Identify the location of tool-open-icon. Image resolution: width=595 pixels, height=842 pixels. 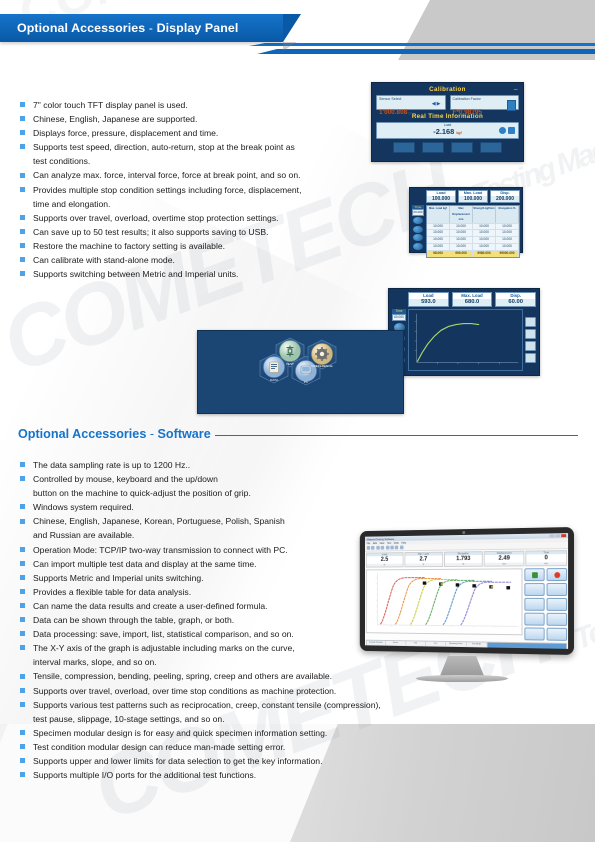
(373, 547).